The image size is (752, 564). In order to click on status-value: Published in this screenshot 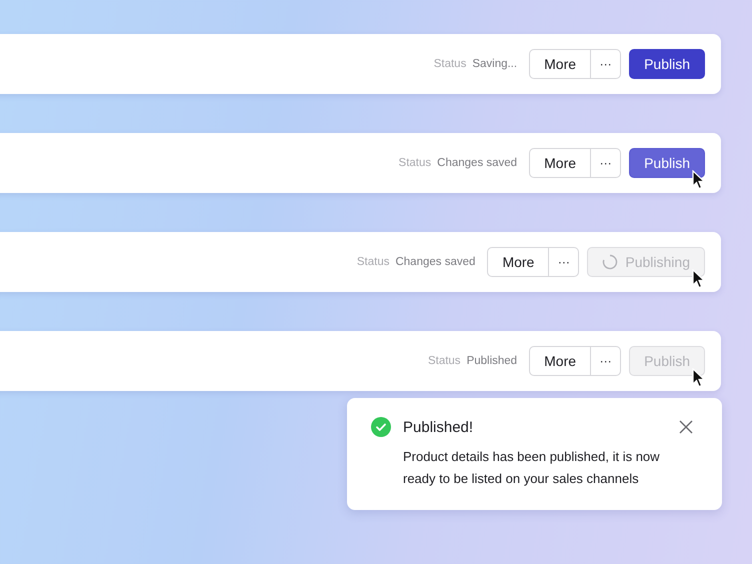, I will do `click(492, 361)`.